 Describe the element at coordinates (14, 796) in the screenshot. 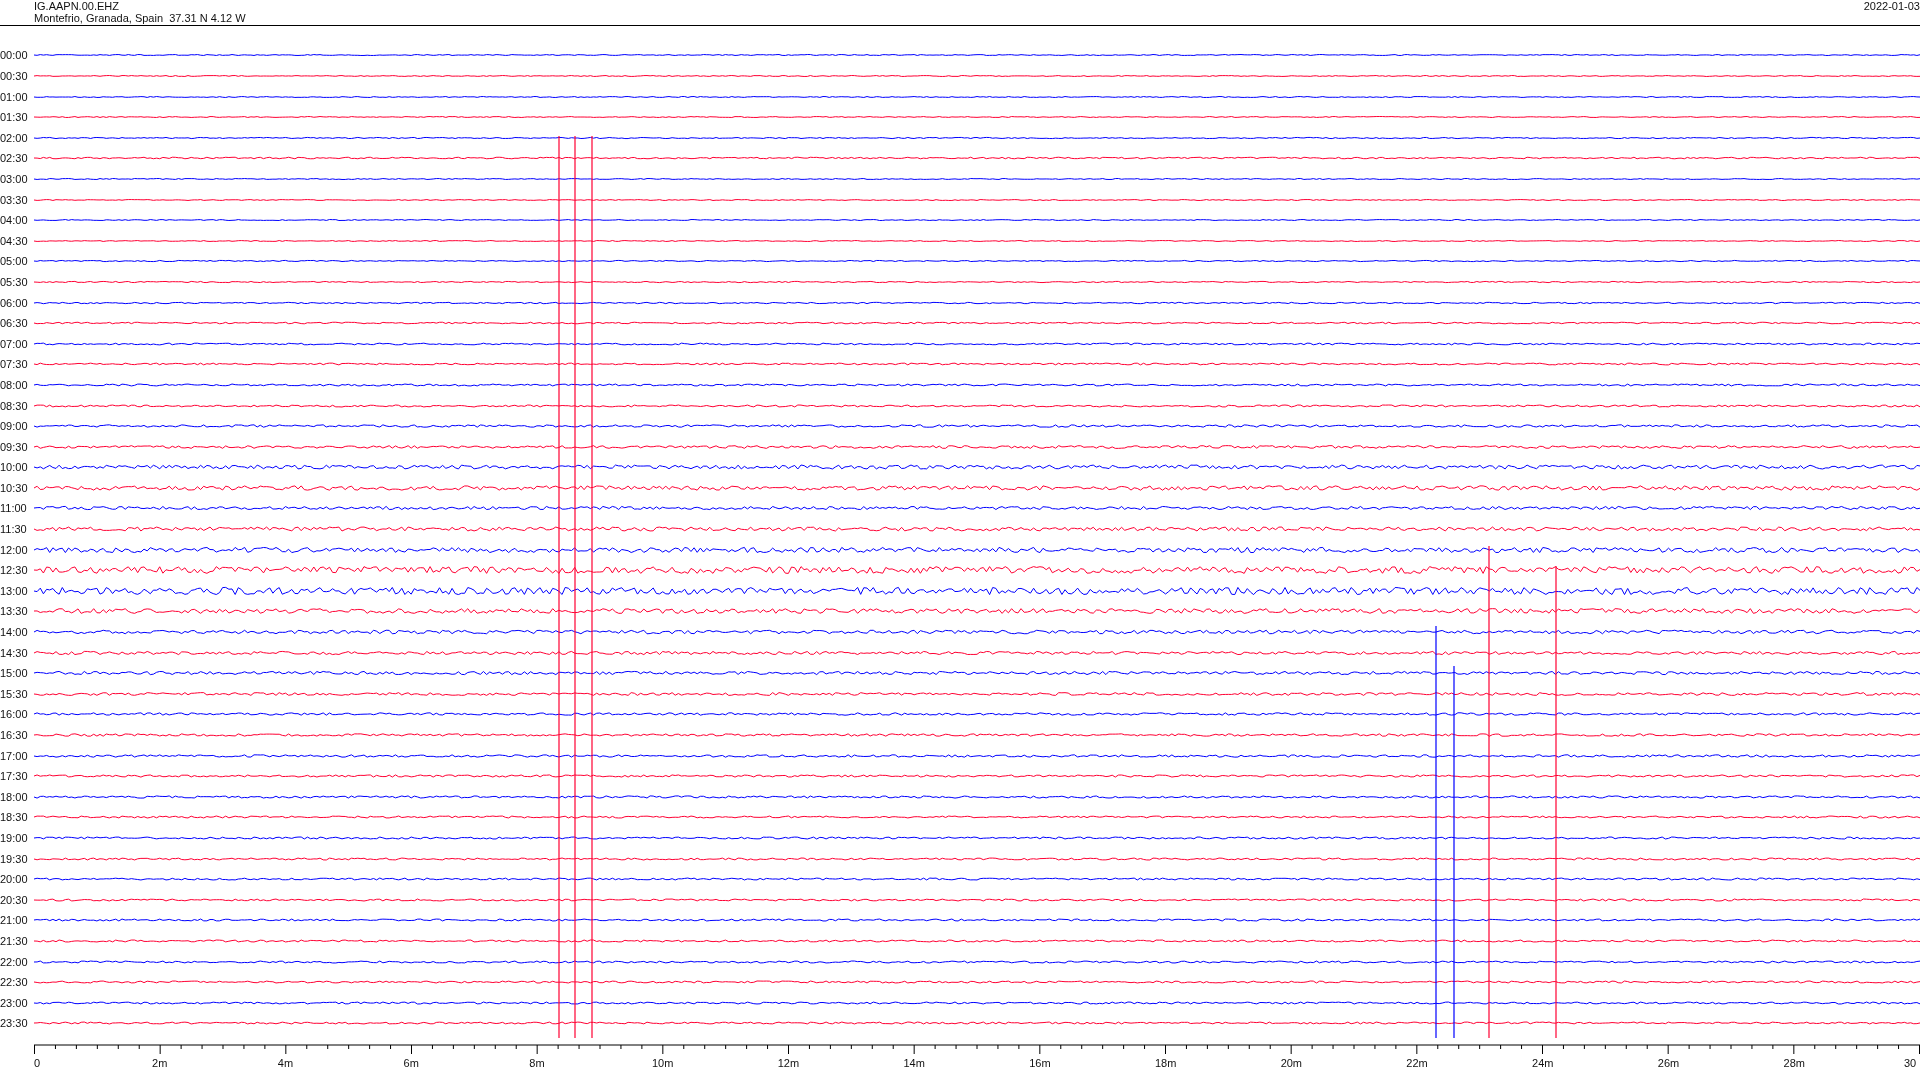

I see `time-label: 18:00` at that location.